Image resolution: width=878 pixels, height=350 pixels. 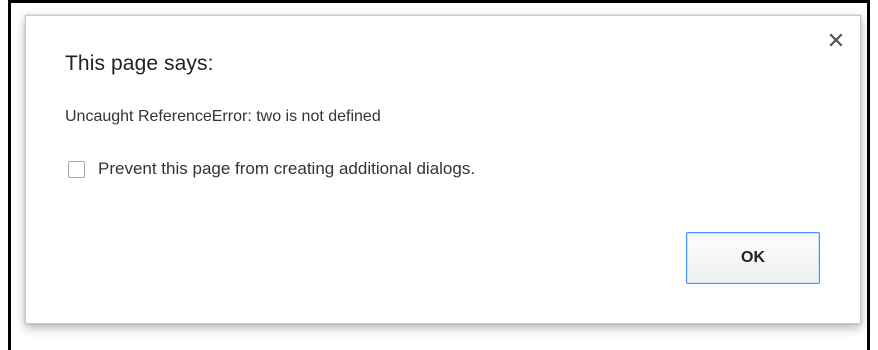 What do you see at coordinates (9, 175) in the screenshot?
I see `browser-viewport-left-edge` at bounding box center [9, 175].